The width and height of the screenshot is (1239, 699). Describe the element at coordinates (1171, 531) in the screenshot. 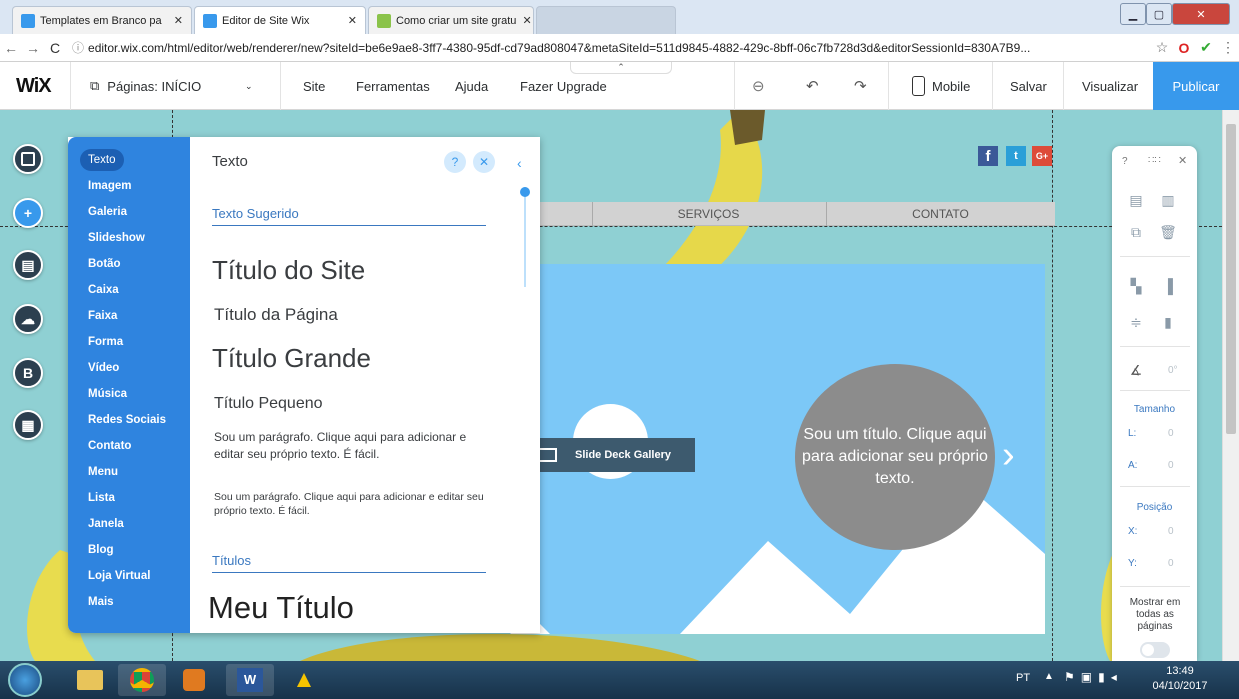

I see `x-value: 0` at that location.